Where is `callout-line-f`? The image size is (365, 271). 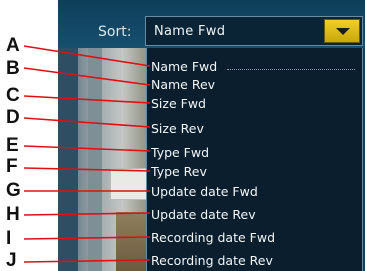
callout-line-f is located at coordinates (87, 169).